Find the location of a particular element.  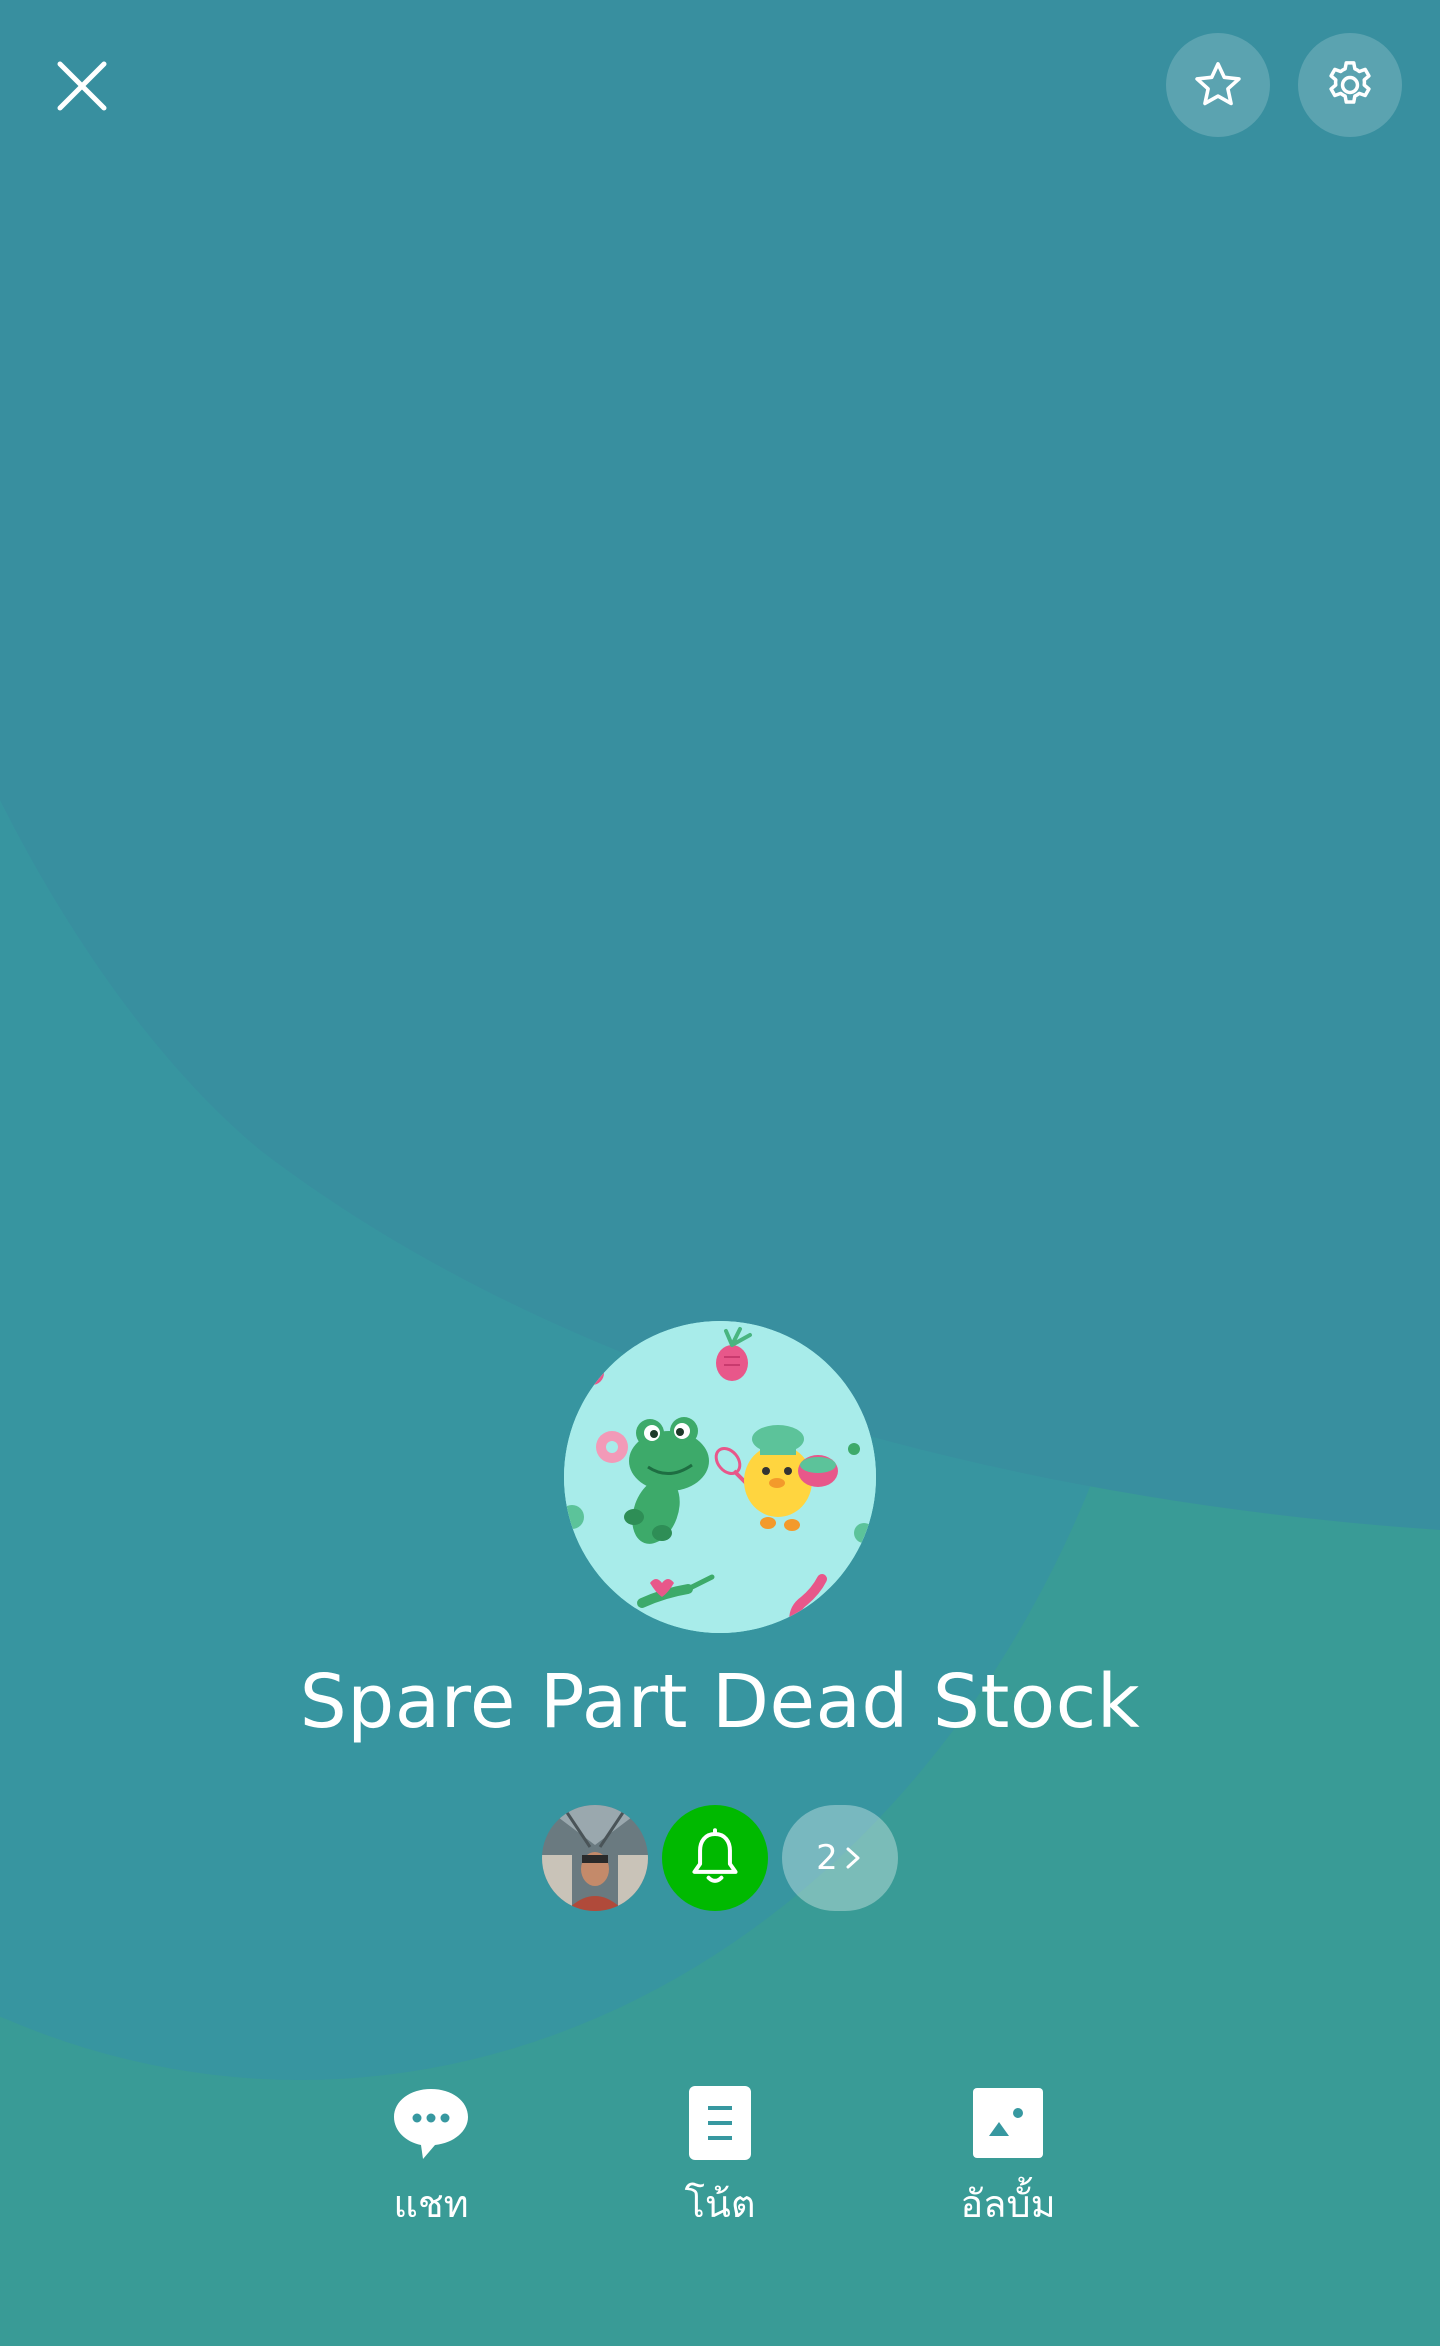

member-photo is located at coordinates (595, 1858).